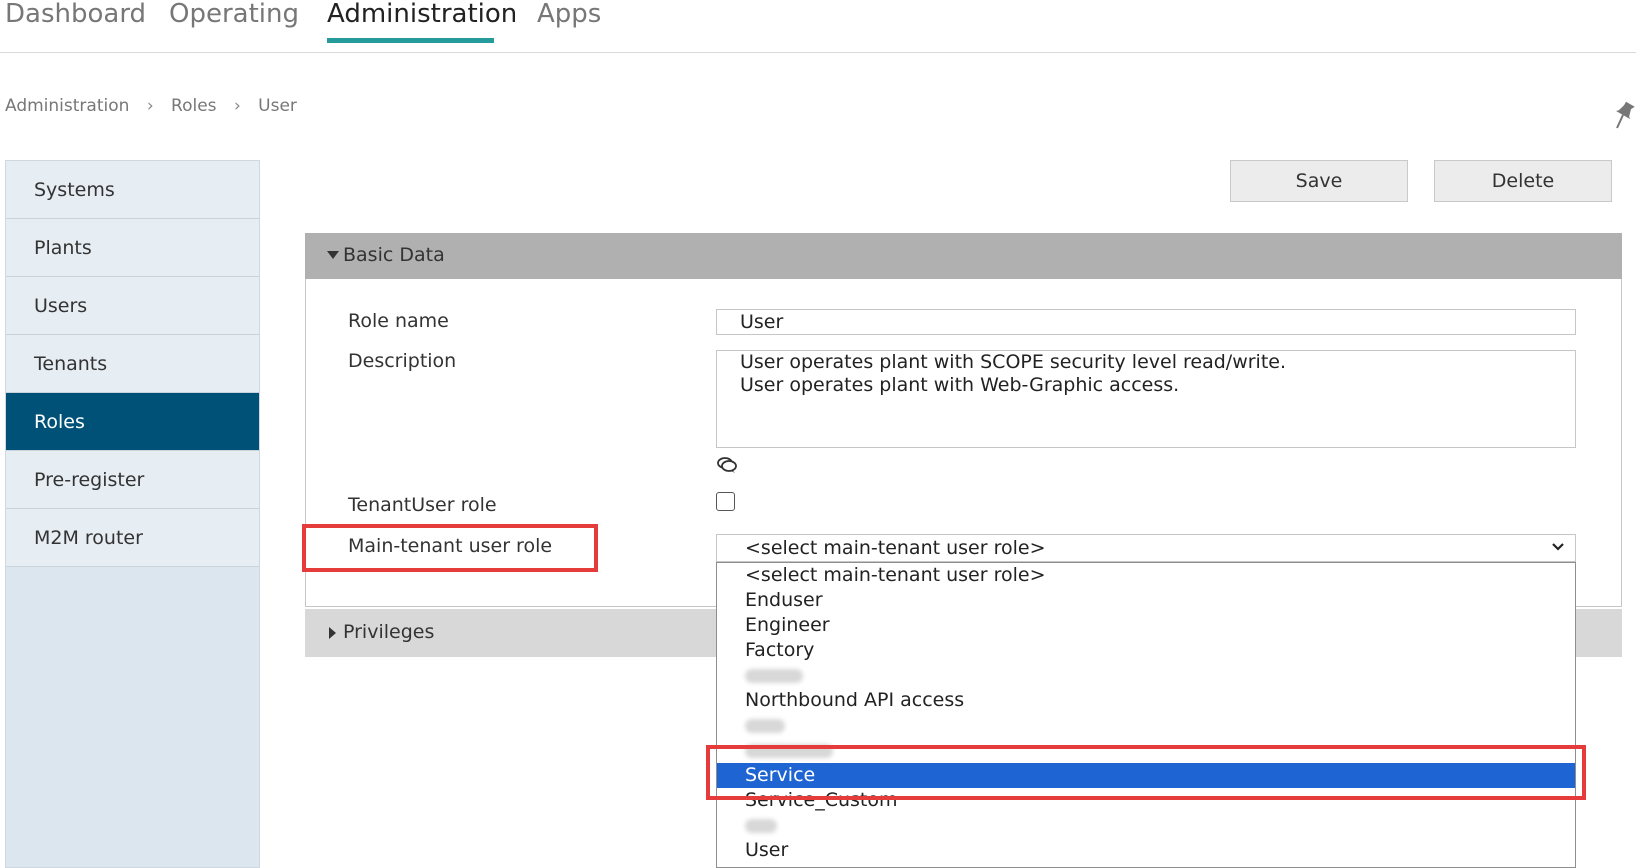 This screenshot has height=868, width=1636. I want to click on tenant-user-role-checkbox, so click(725, 501).